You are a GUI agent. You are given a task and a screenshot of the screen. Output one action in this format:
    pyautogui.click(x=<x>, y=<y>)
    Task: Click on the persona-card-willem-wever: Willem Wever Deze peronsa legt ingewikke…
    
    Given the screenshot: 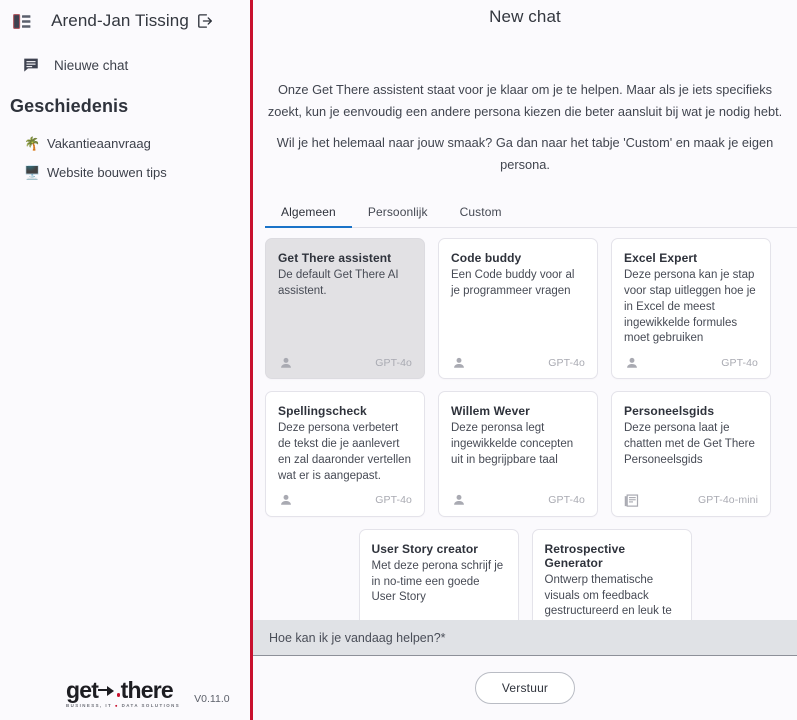 What is the action you would take?
    pyautogui.click(x=518, y=454)
    